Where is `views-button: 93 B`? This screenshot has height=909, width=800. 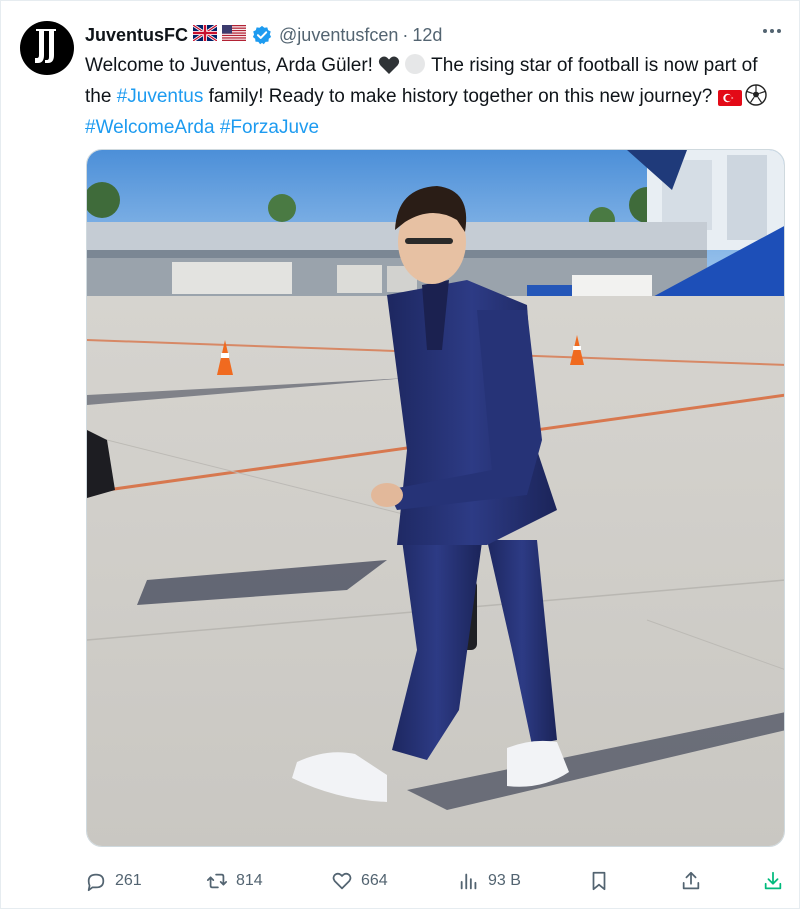 views-button: 93 B is located at coordinates (489, 881).